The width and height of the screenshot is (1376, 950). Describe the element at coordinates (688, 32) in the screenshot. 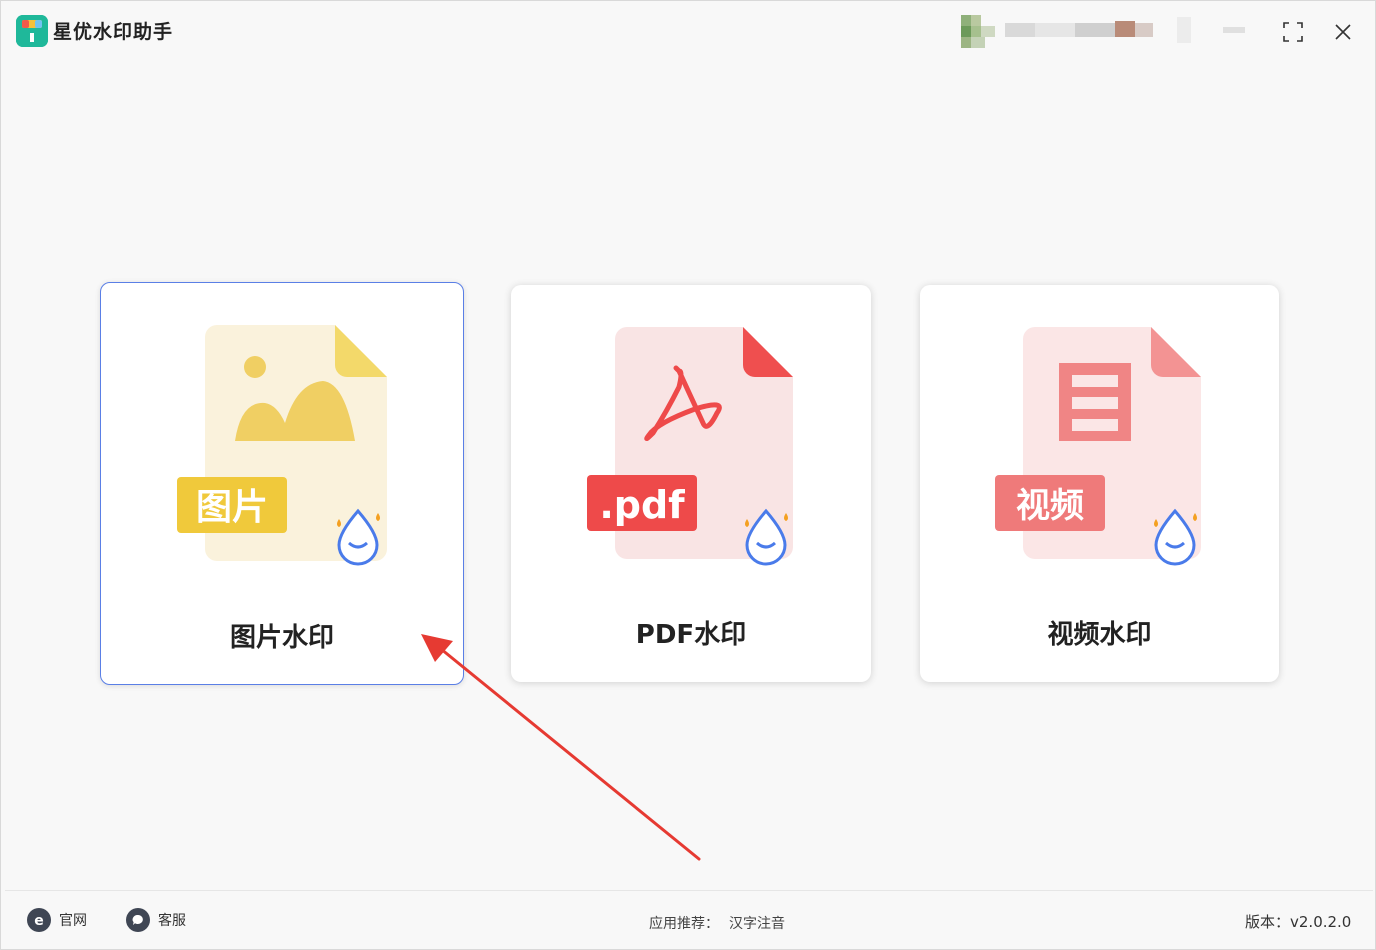

I see `title-bar: 星优水印助手` at that location.